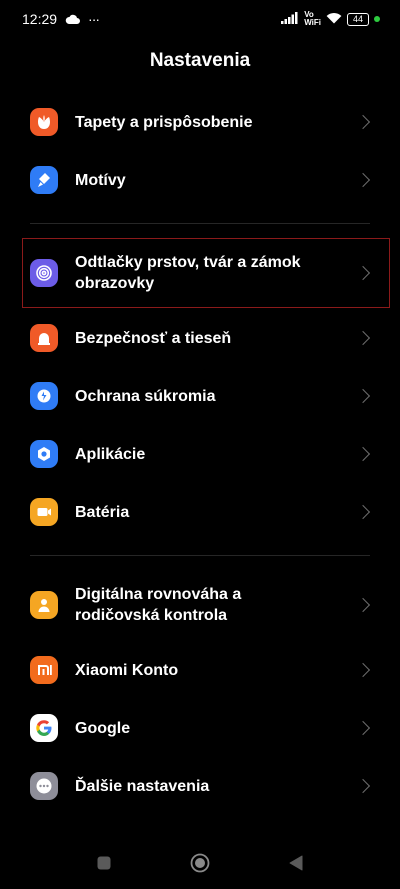 The height and width of the screenshot is (889, 400). I want to click on settings-item-label: Ďalšie nastavenia, so click(142, 786).